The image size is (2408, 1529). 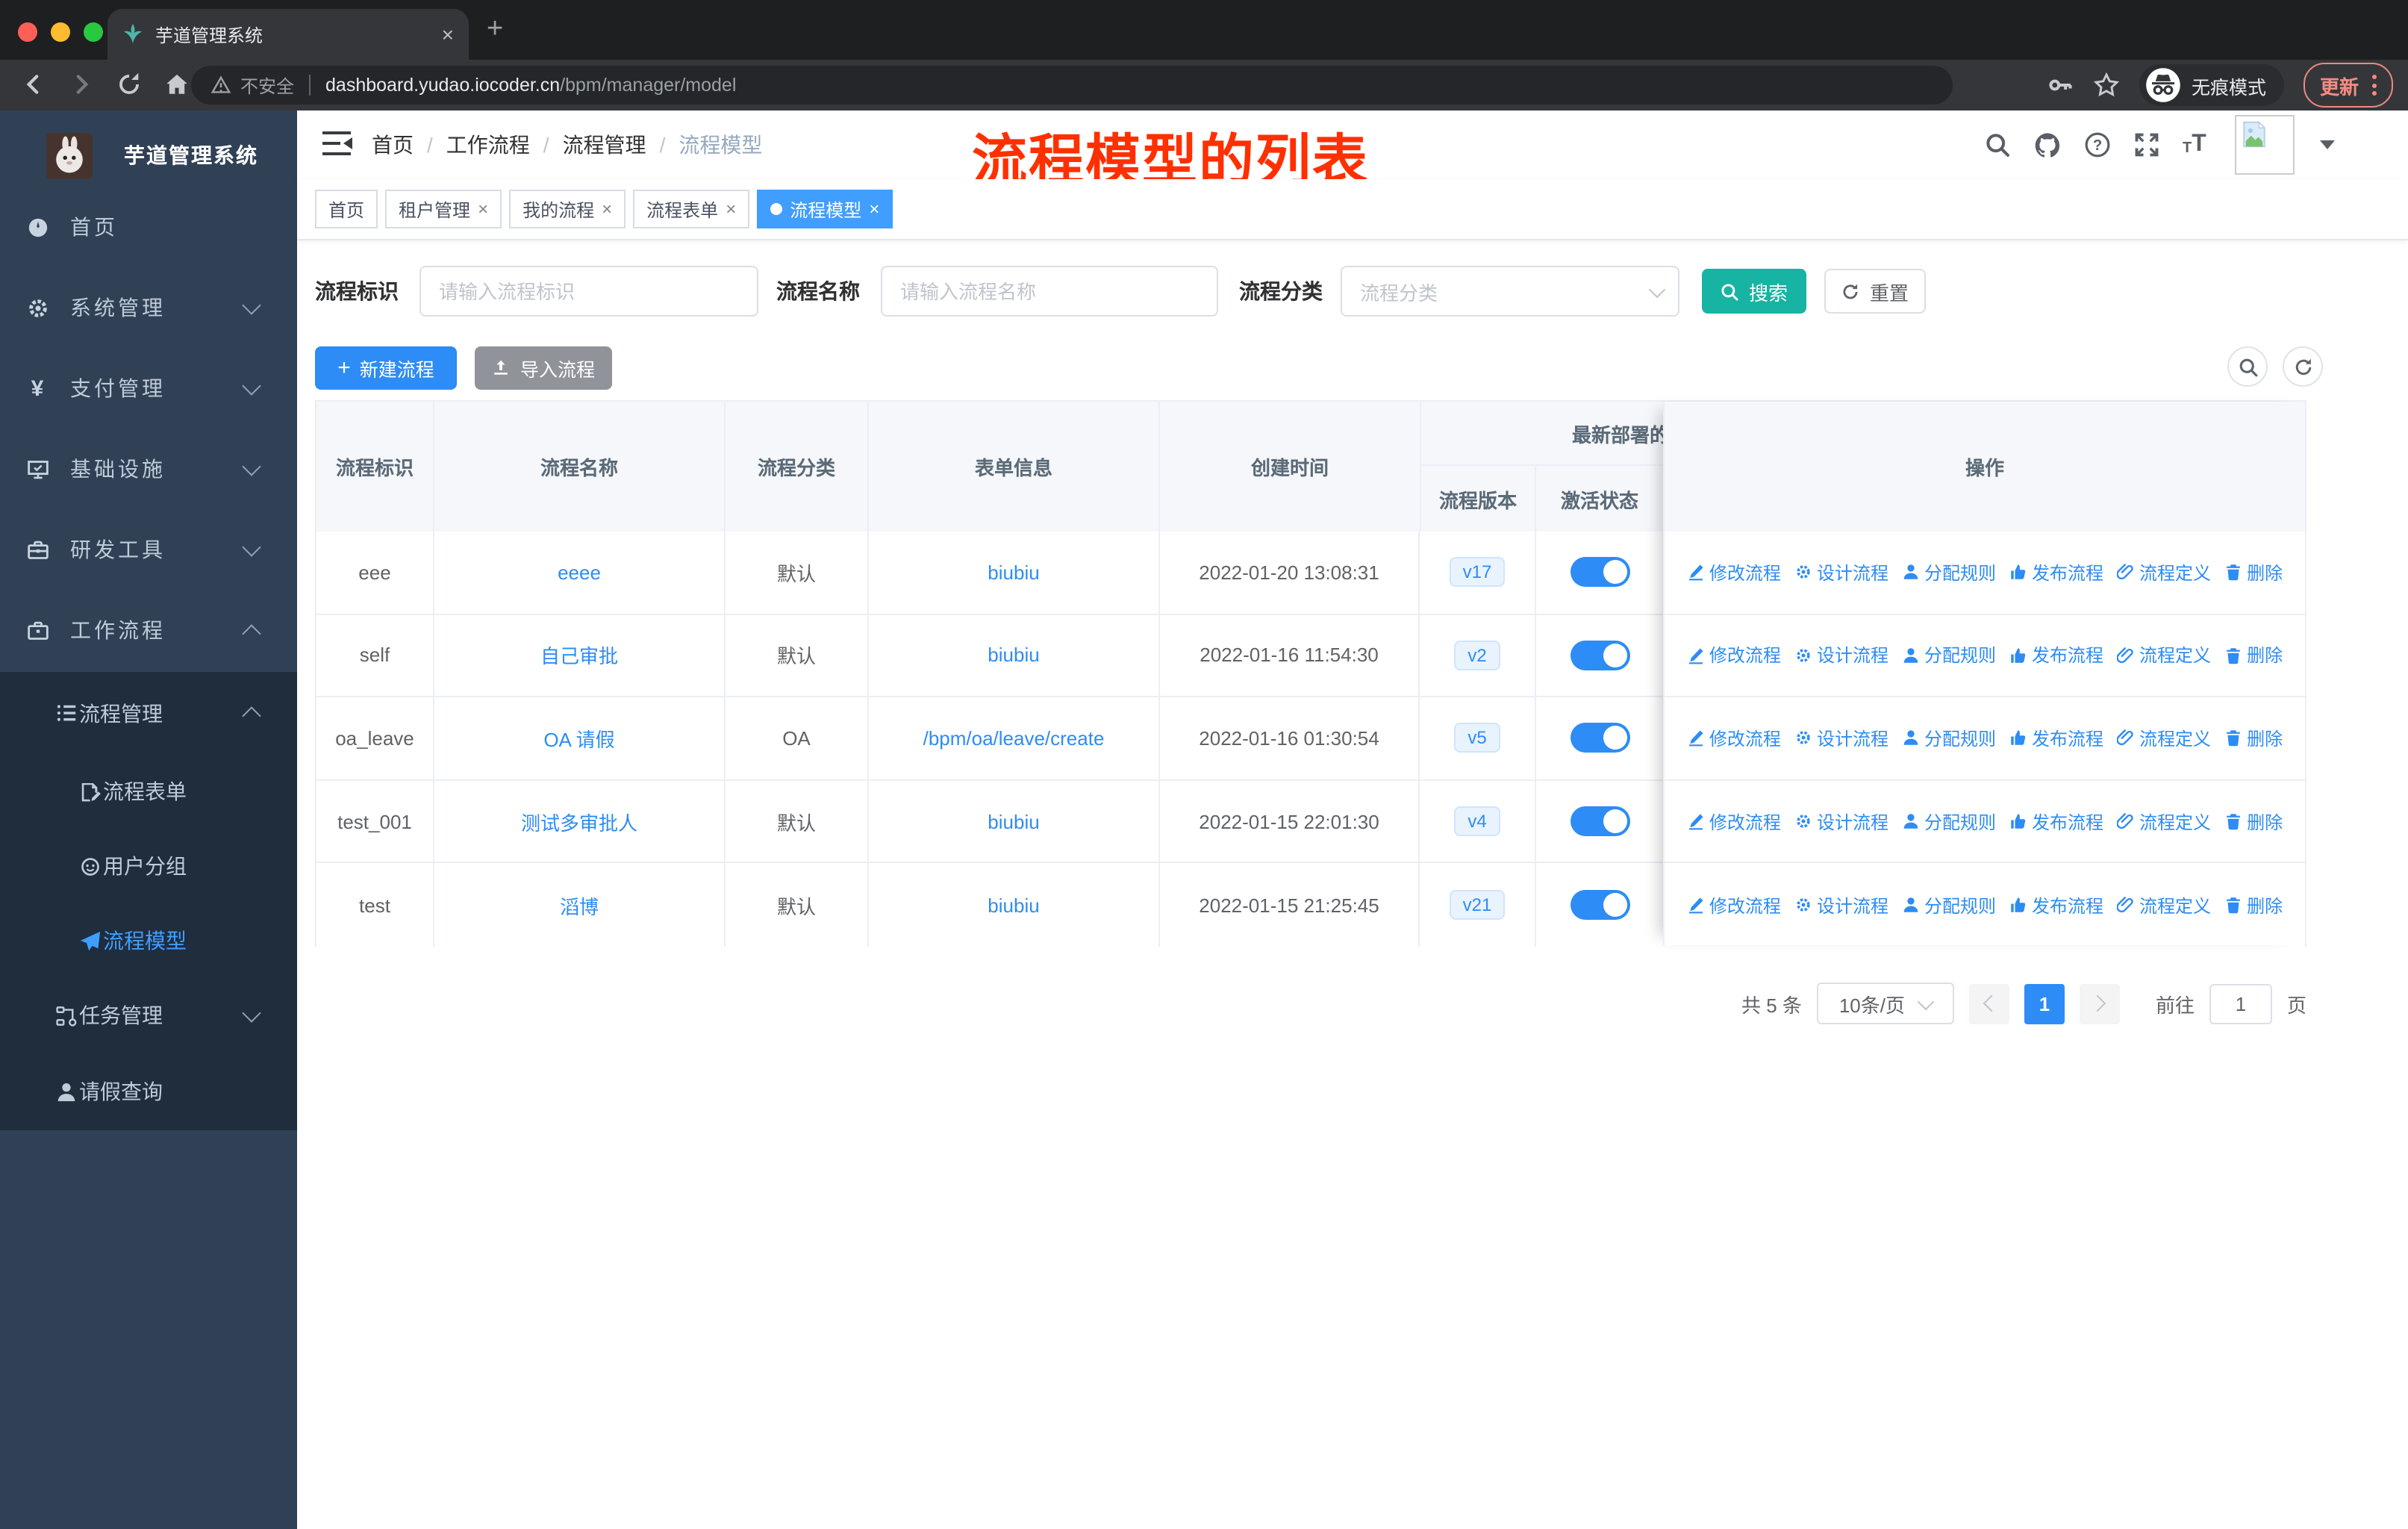 What do you see at coordinates (288, 34) in the screenshot?
I see `browser-tab: 芋道管理系统 ×` at bounding box center [288, 34].